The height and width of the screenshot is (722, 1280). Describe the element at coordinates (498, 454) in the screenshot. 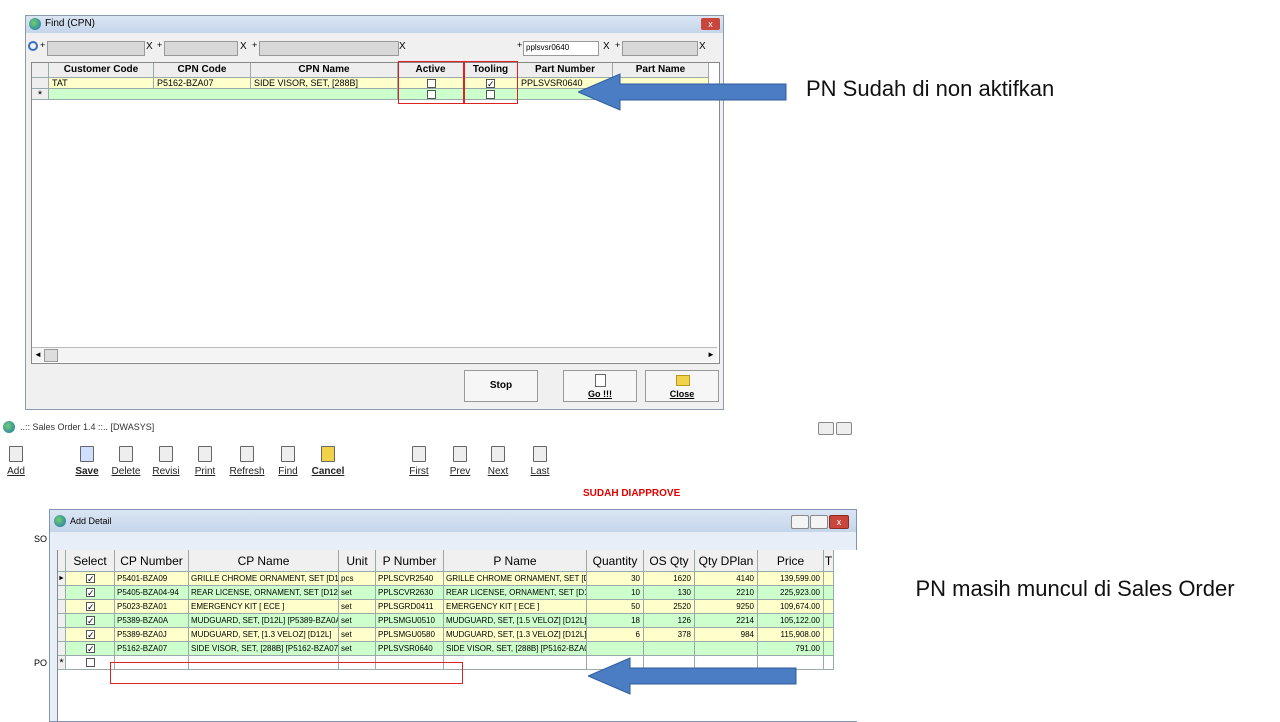

I see `next-record-icon` at that location.